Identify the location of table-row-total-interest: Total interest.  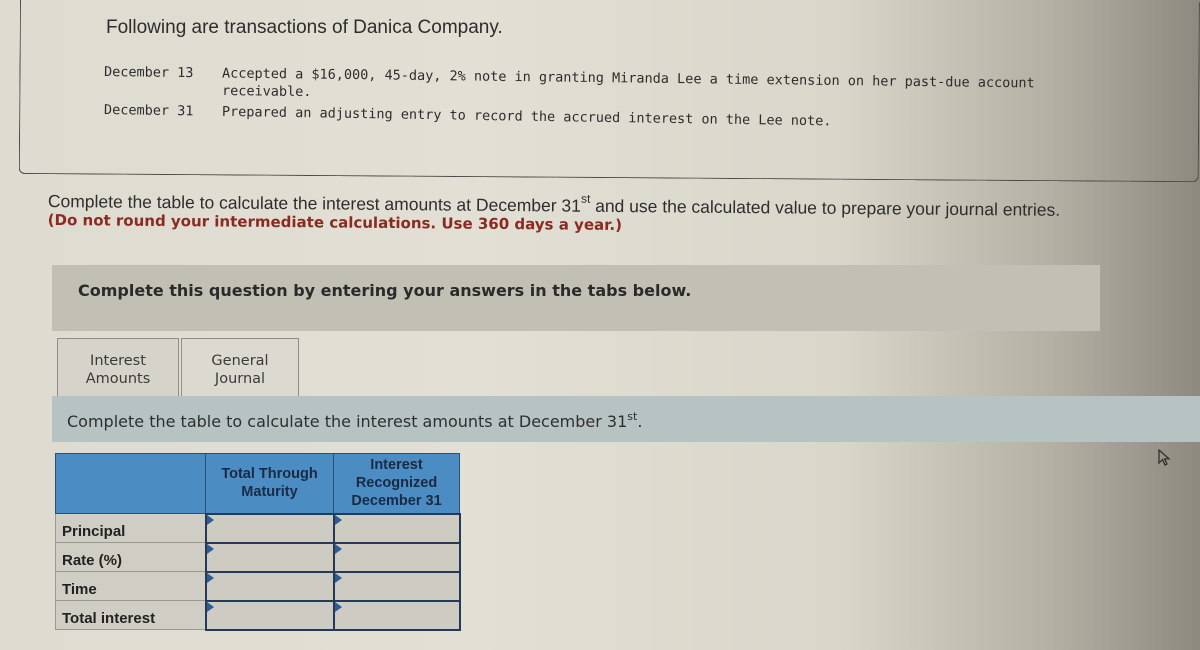
(258, 615).